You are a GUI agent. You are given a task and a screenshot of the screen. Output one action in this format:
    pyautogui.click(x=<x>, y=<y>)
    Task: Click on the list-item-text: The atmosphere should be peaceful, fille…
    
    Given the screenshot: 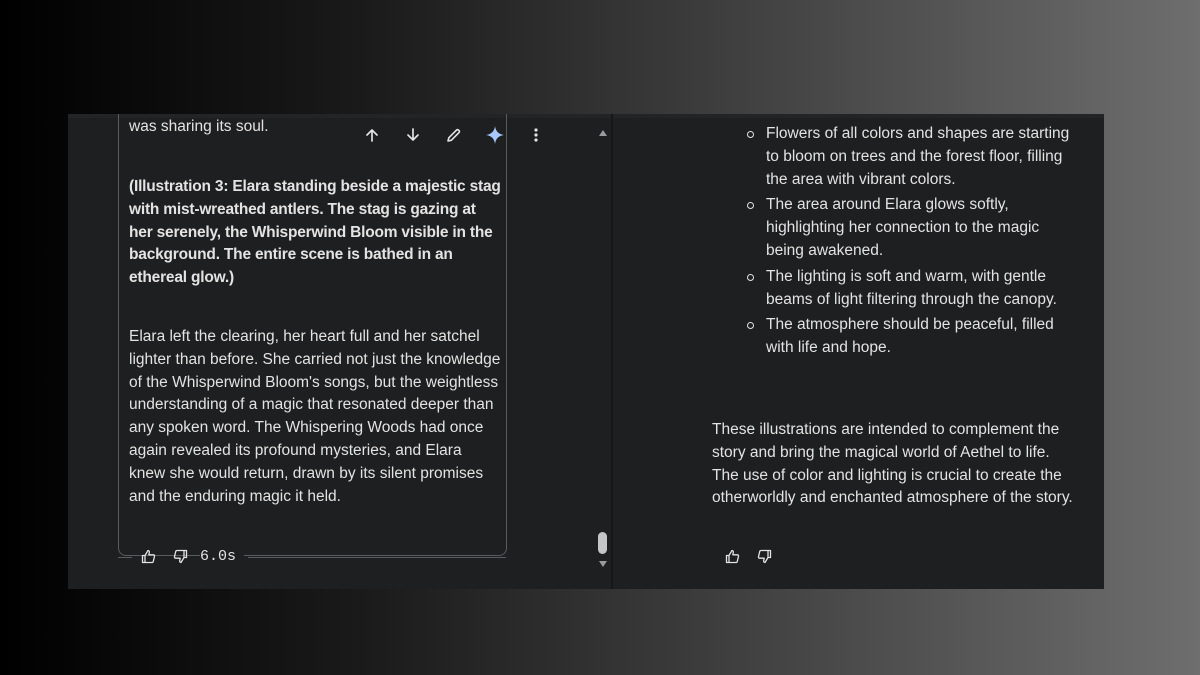 What is the action you would take?
    pyautogui.click(x=910, y=336)
    